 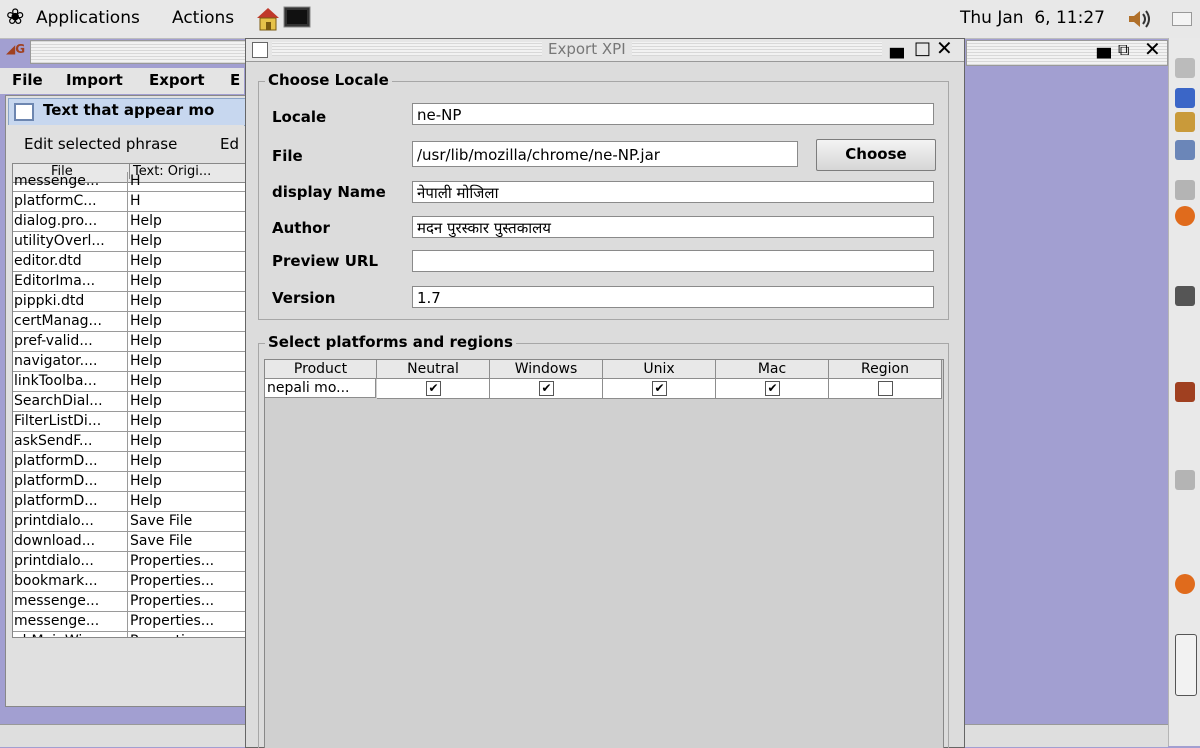 I want to click on gnome-foot-icon: ❀, so click(x=15, y=17).